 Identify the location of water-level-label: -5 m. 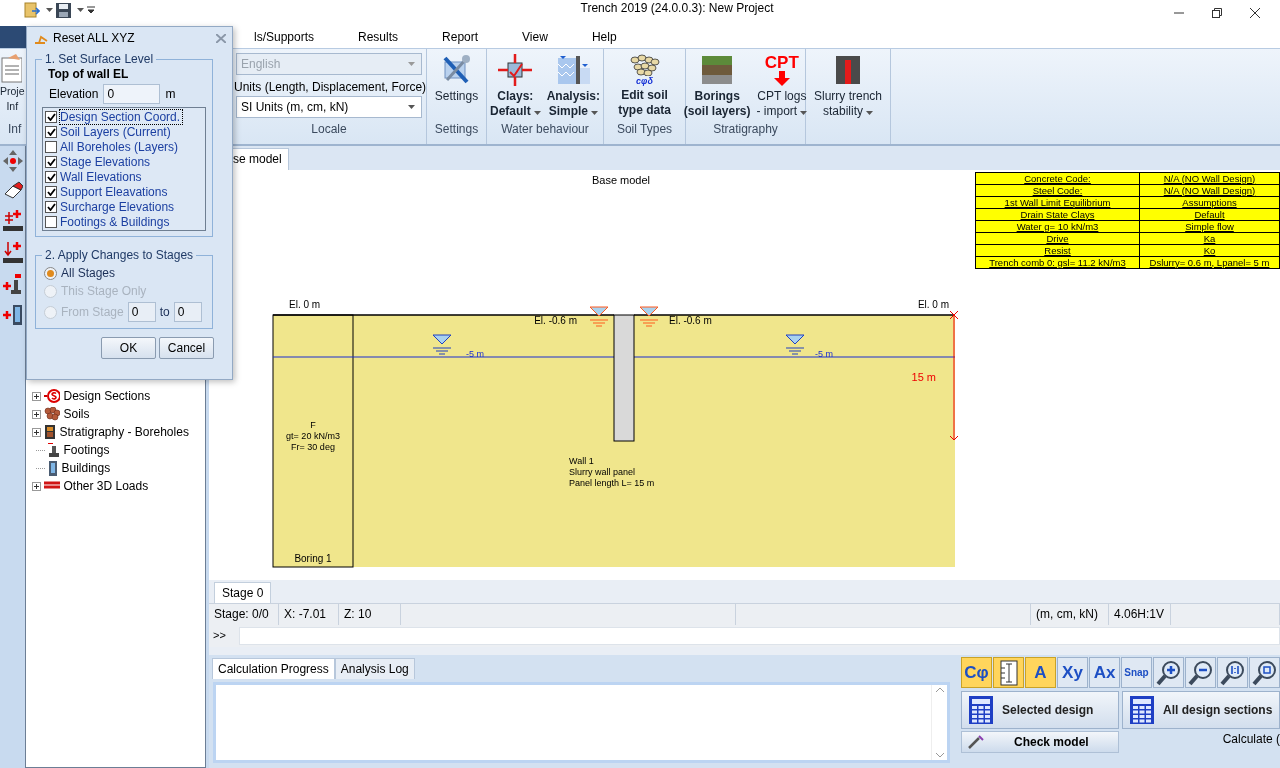
(475, 354).